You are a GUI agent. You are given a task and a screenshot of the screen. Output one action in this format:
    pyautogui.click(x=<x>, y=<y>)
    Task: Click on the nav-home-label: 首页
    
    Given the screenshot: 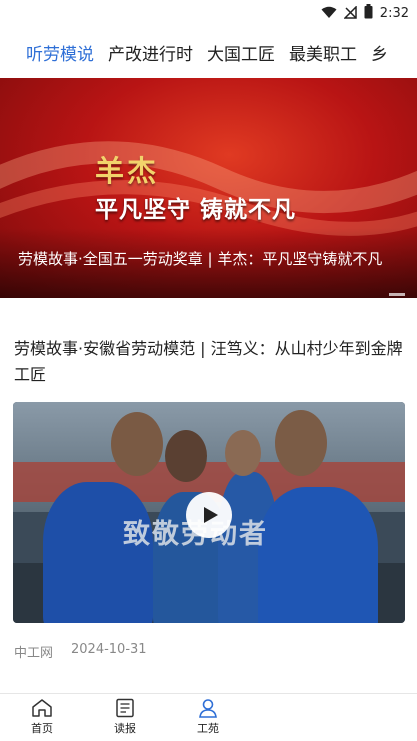 What is the action you would take?
    pyautogui.click(x=42, y=728)
    